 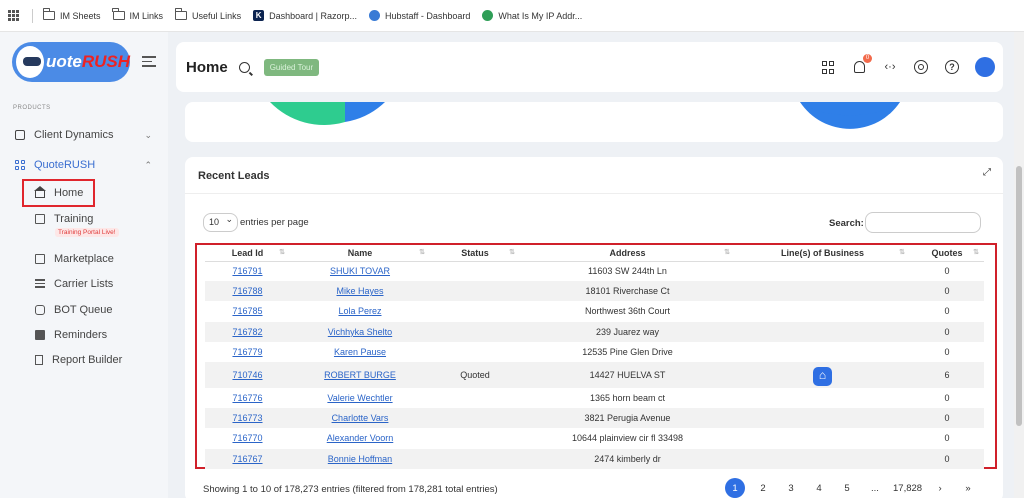 What do you see at coordinates (360, 271) in the screenshot?
I see `lead-name-link: SHUKI TOVAR` at bounding box center [360, 271].